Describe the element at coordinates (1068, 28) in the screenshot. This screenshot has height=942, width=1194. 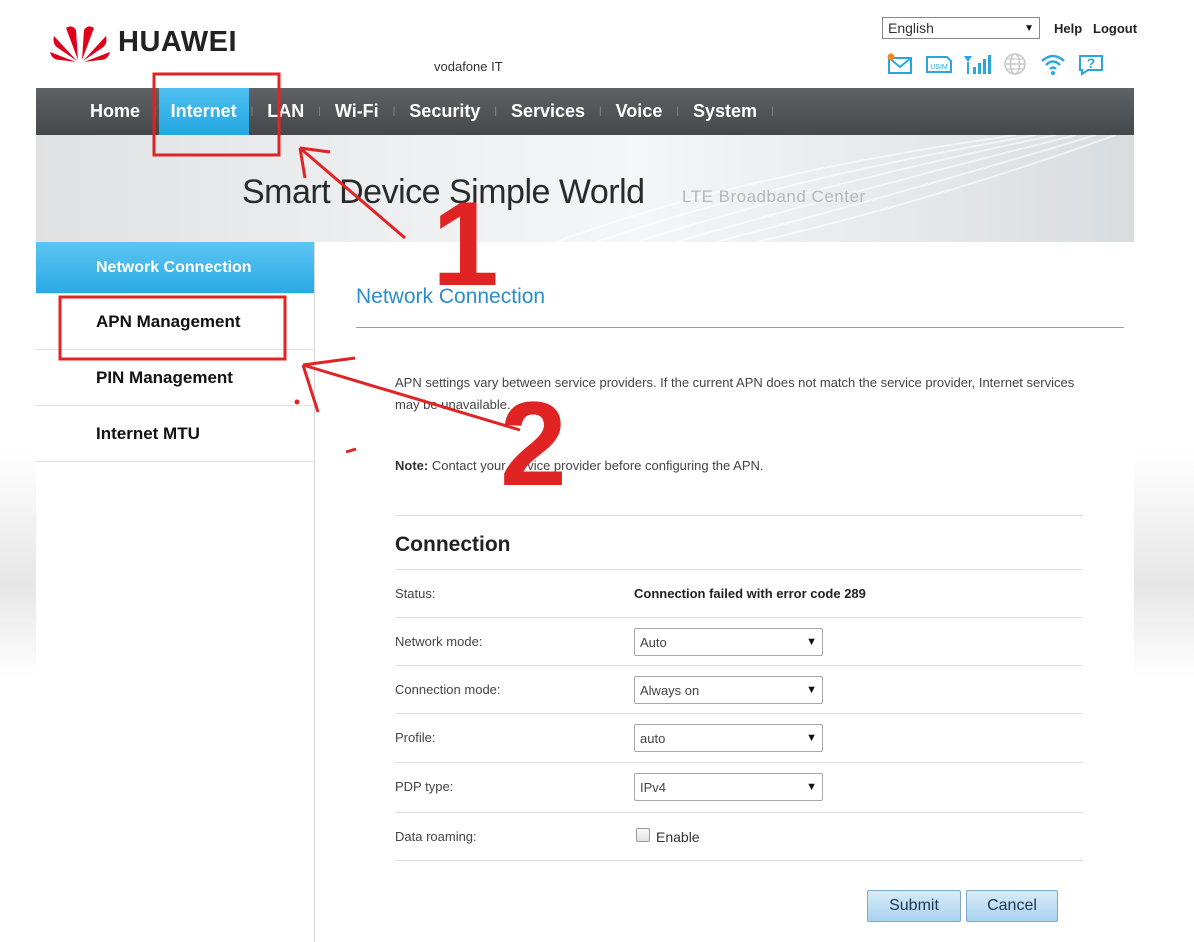
I see `help-link: Help` at that location.